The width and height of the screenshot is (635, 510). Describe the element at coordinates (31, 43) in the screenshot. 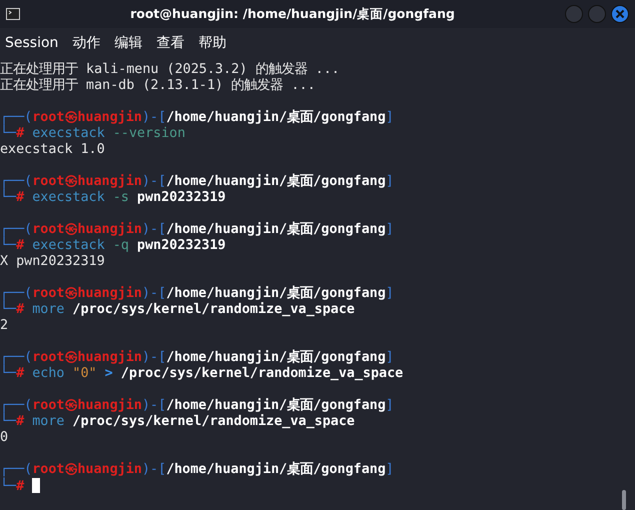

I see `menu-item: Session` at that location.